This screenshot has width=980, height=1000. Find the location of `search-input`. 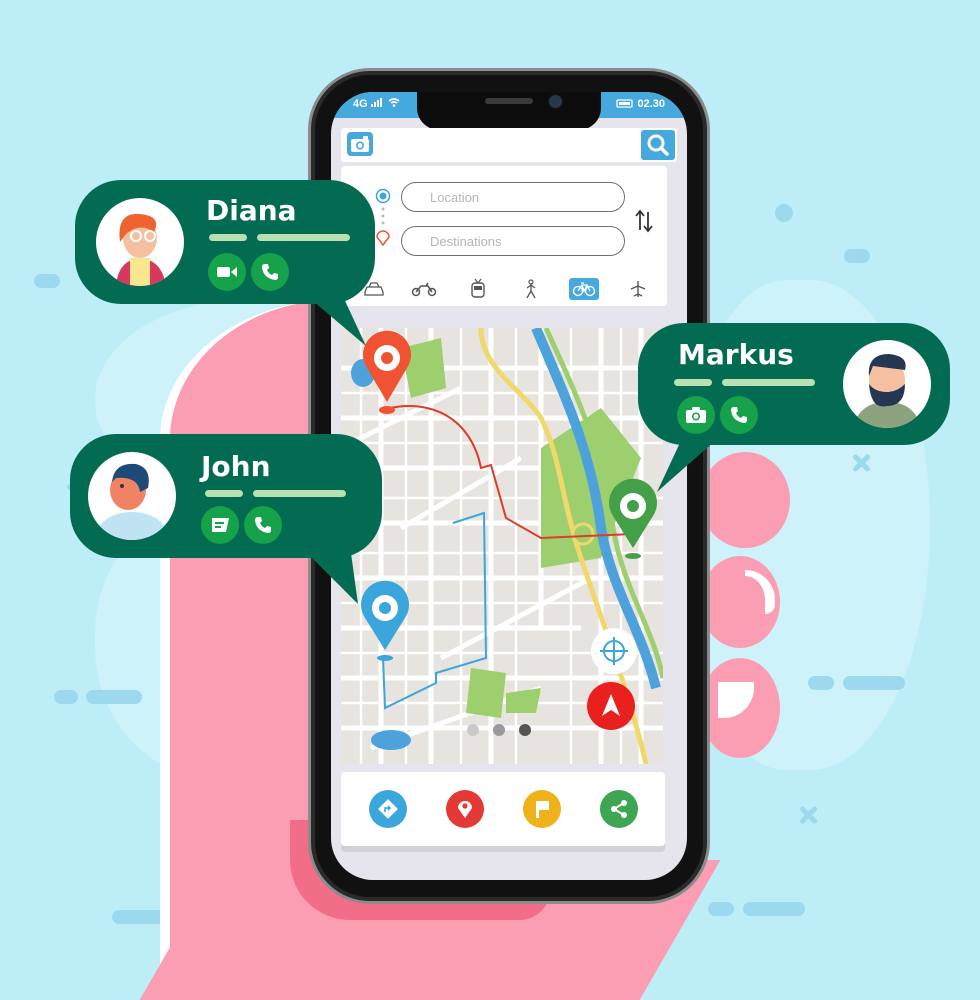

search-input is located at coordinates (506, 146).